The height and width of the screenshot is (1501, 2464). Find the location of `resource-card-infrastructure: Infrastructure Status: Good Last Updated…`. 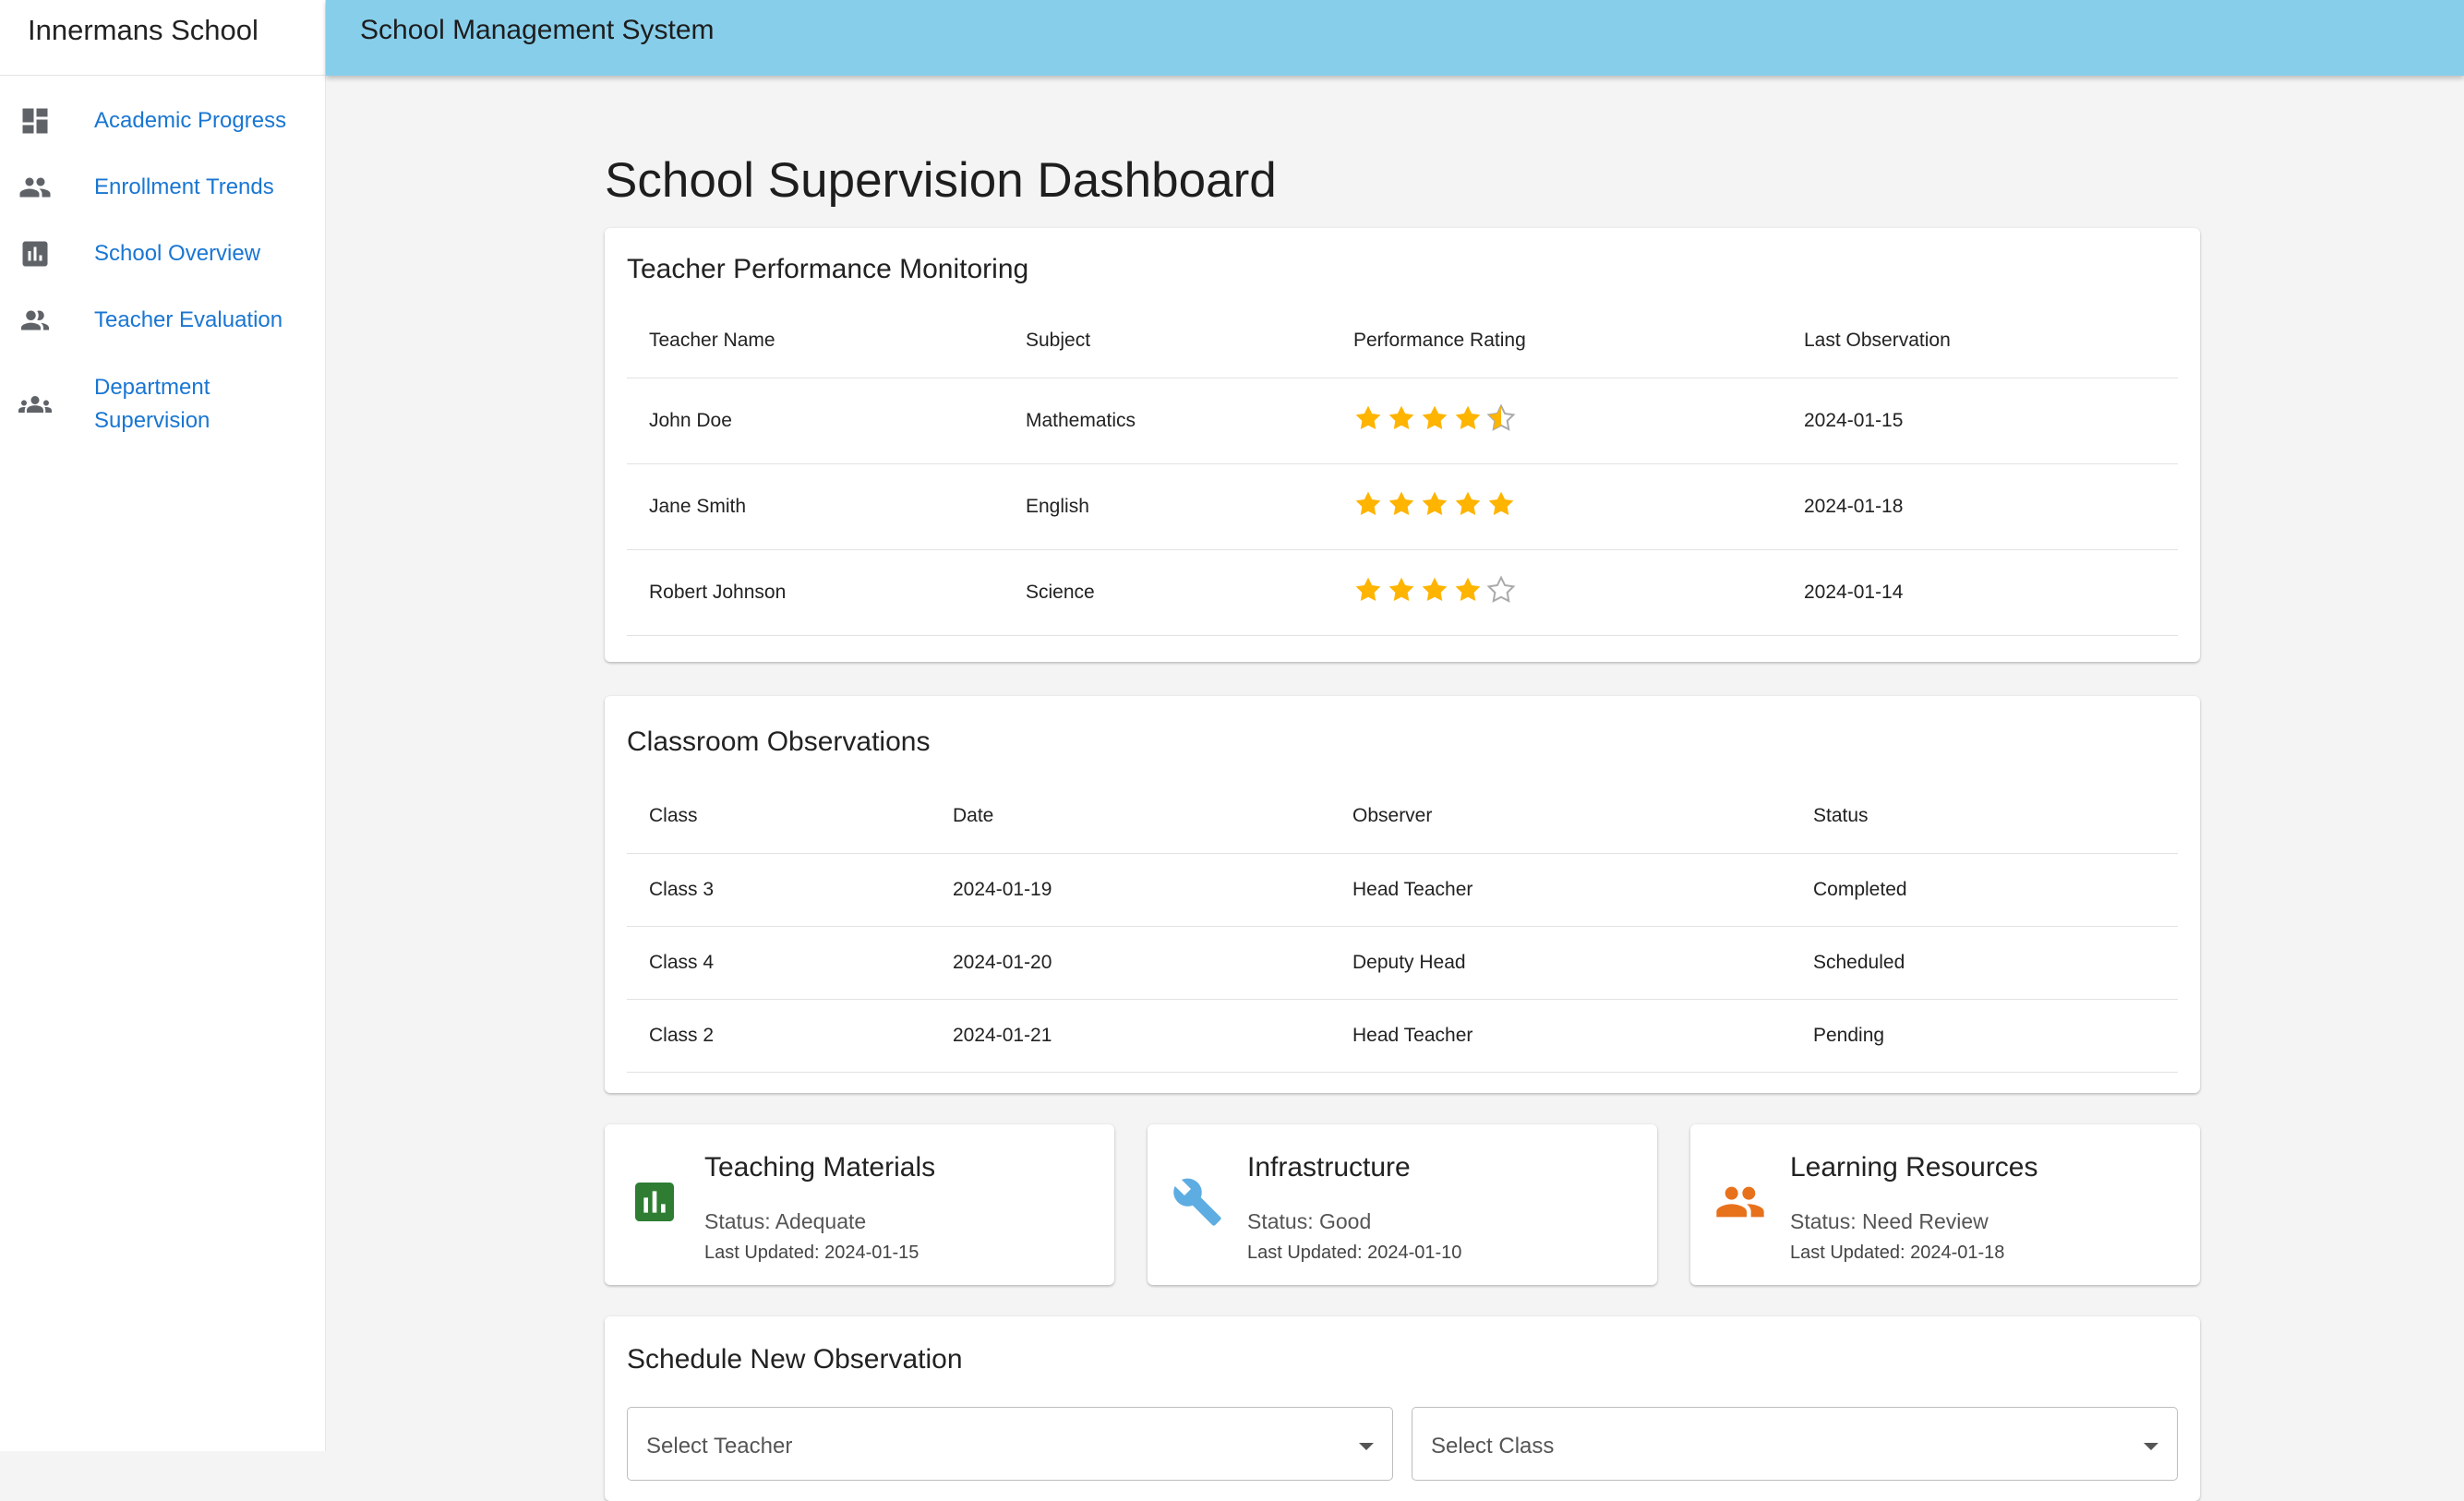

resource-card-infrastructure: Infrastructure Status: Good Last Updated… is located at coordinates (1402, 1204).